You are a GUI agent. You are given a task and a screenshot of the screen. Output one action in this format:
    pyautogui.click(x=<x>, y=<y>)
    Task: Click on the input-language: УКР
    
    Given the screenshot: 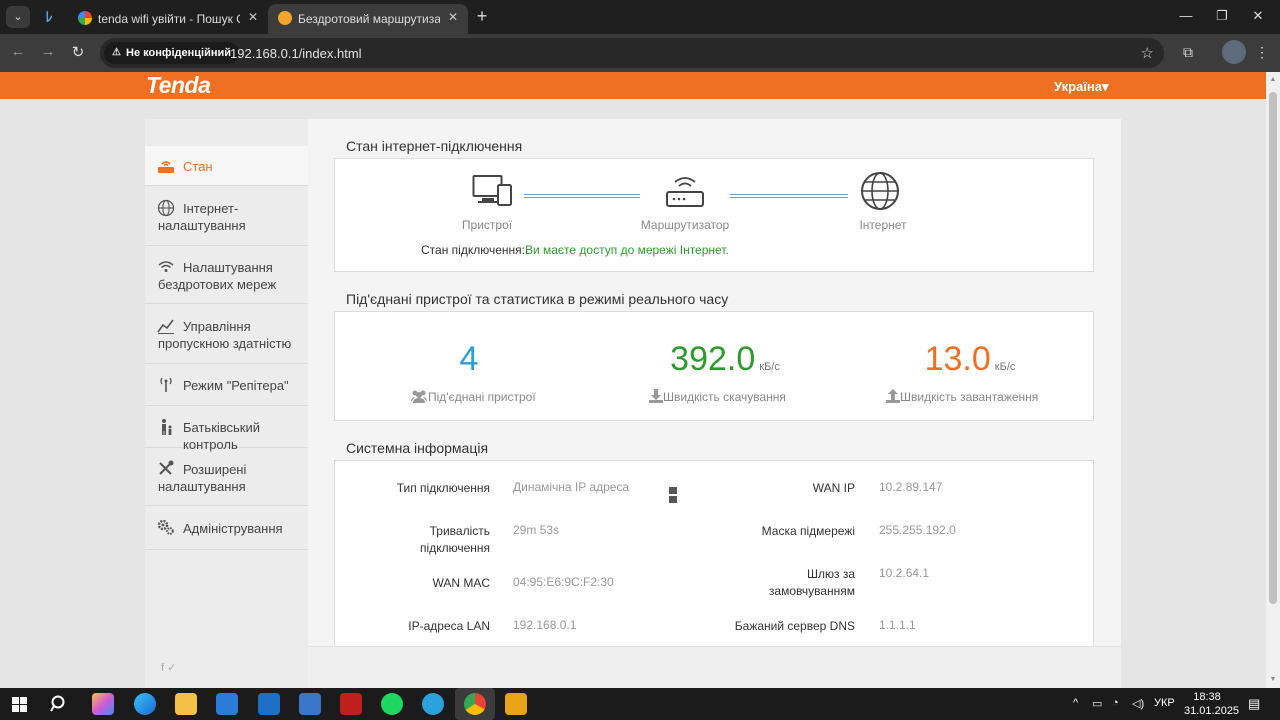 What is the action you would take?
    pyautogui.click(x=1164, y=703)
    